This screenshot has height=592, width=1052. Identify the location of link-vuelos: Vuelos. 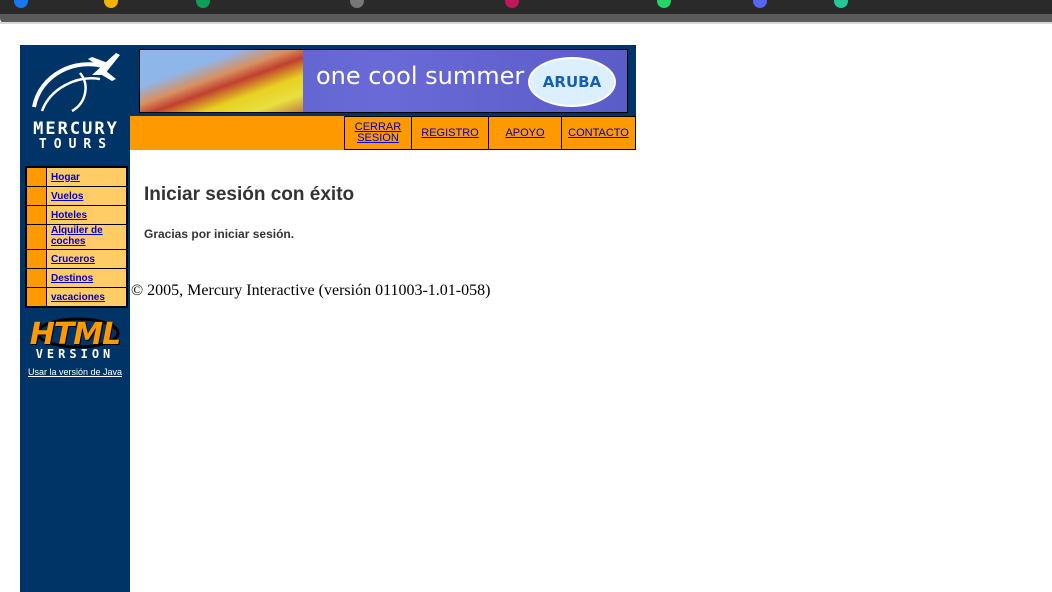
(67, 196).